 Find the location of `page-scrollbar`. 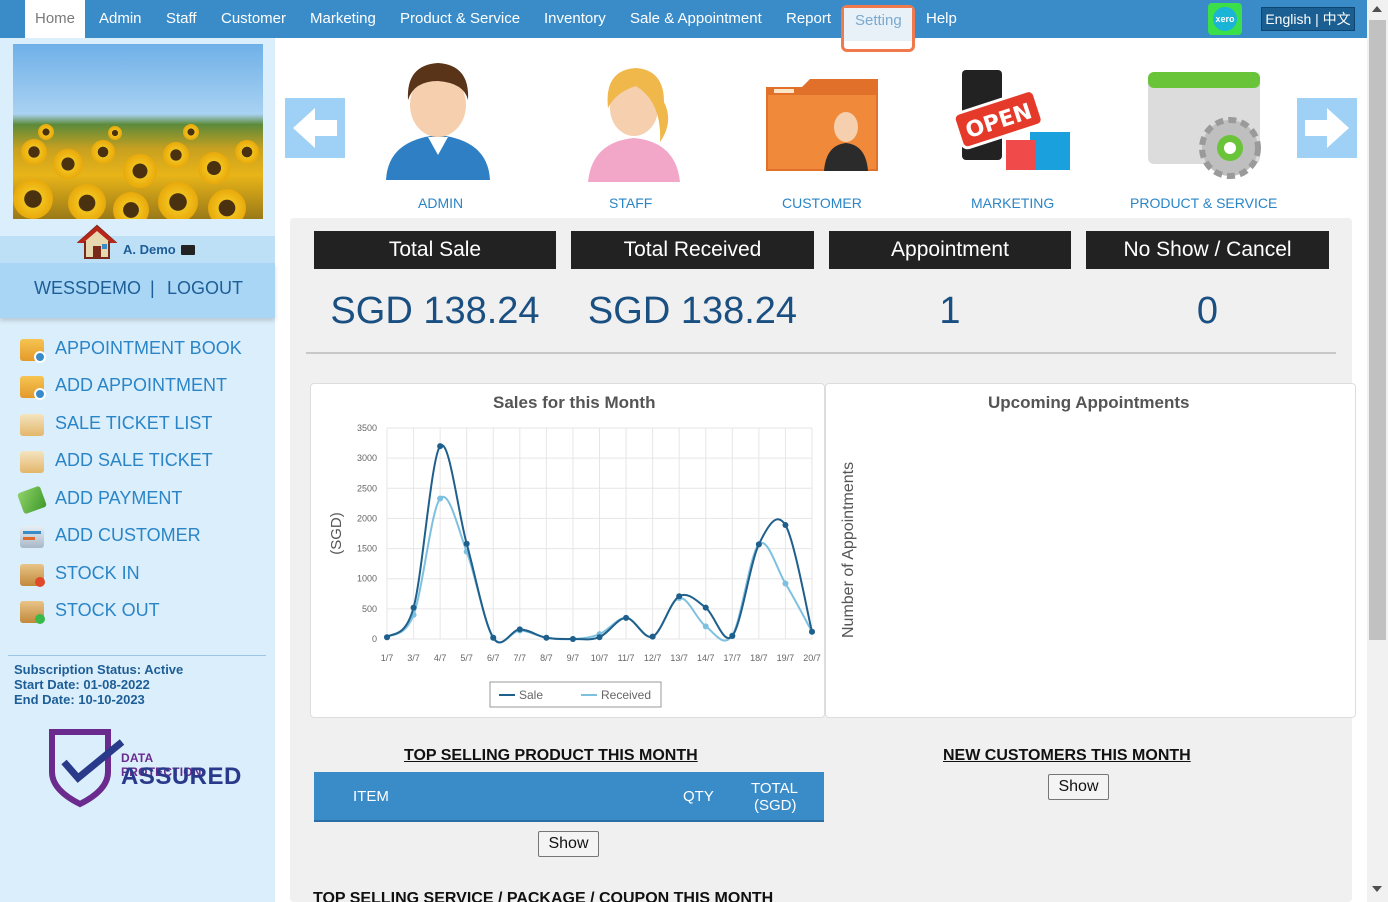

page-scrollbar is located at coordinates (1377, 451).